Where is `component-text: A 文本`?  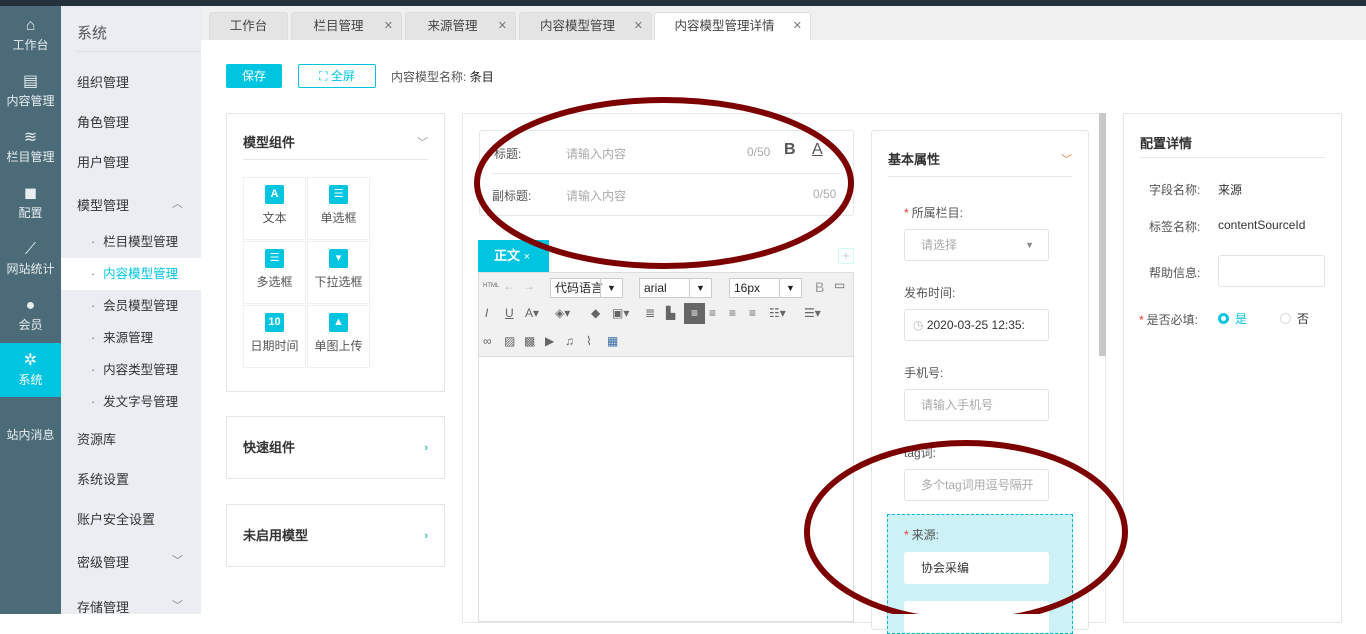
component-text: A 文本 is located at coordinates (274, 208).